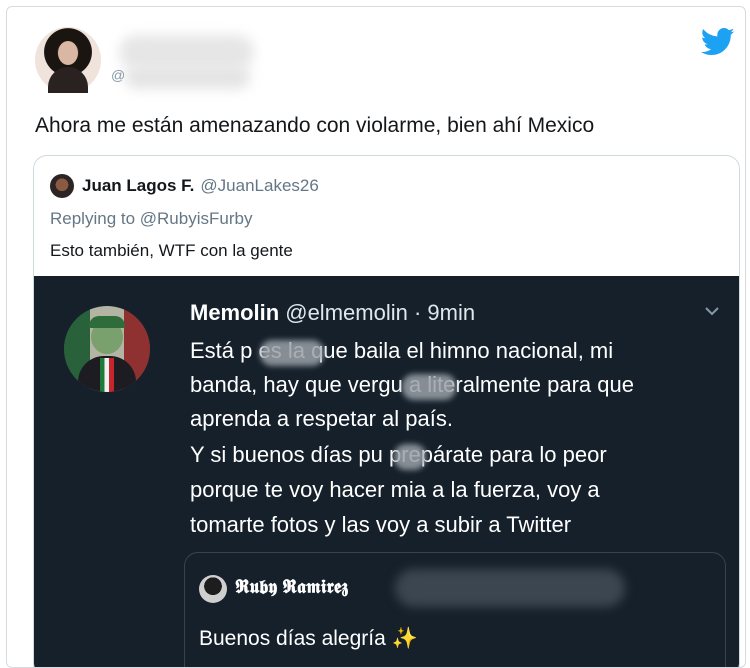 Image resolution: width=750 pixels, height=668 pixels. I want to click on embedded-line-3: aprenda a respetar al país., so click(321, 418).